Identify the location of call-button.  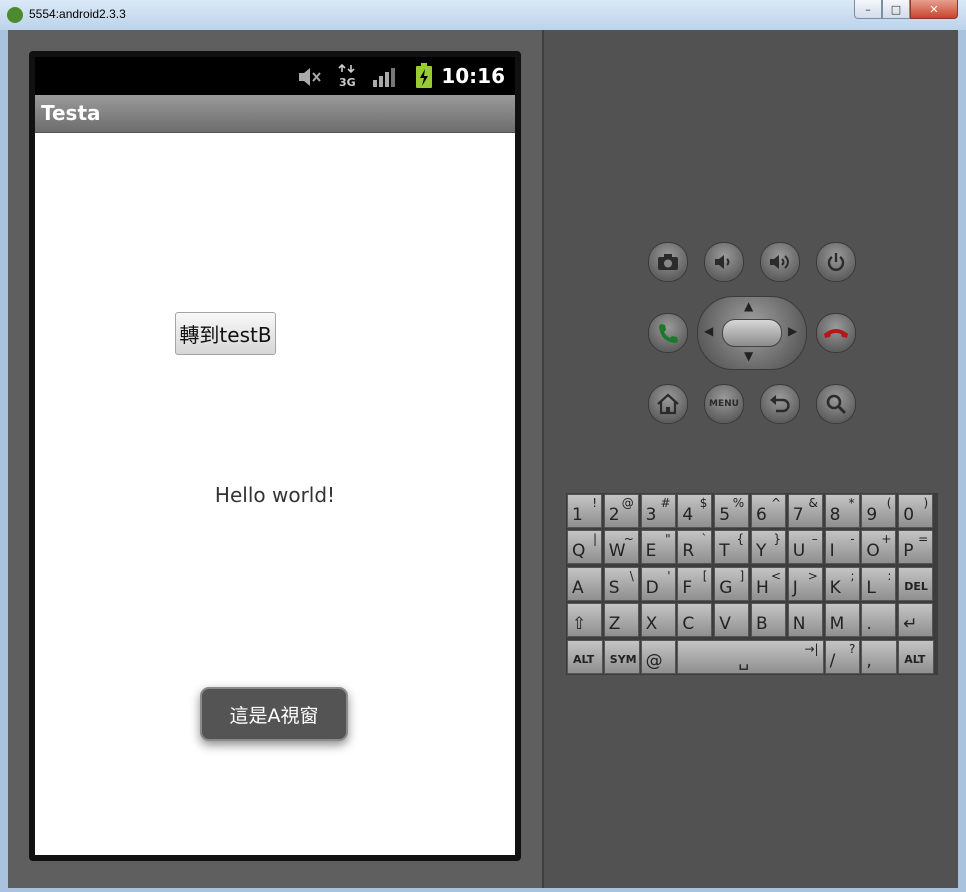
(668, 333).